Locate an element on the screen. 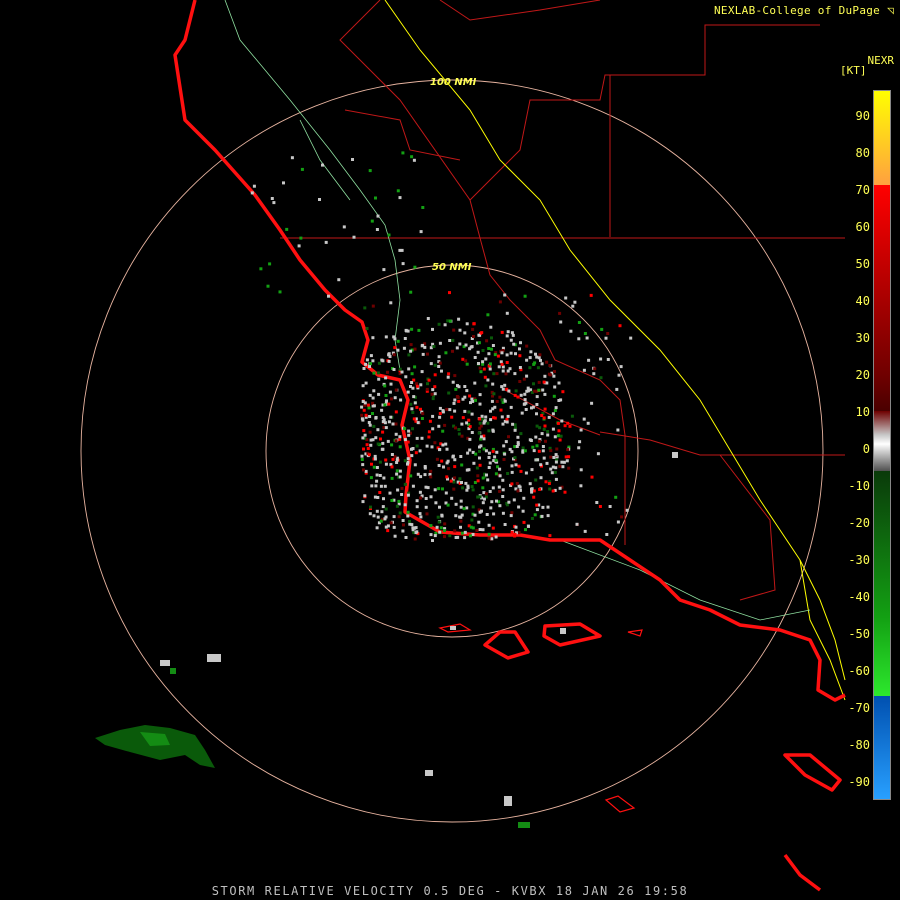 The image size is (900, 900). ring-label-50: 50 NMI is located at coordinates (452, 267).